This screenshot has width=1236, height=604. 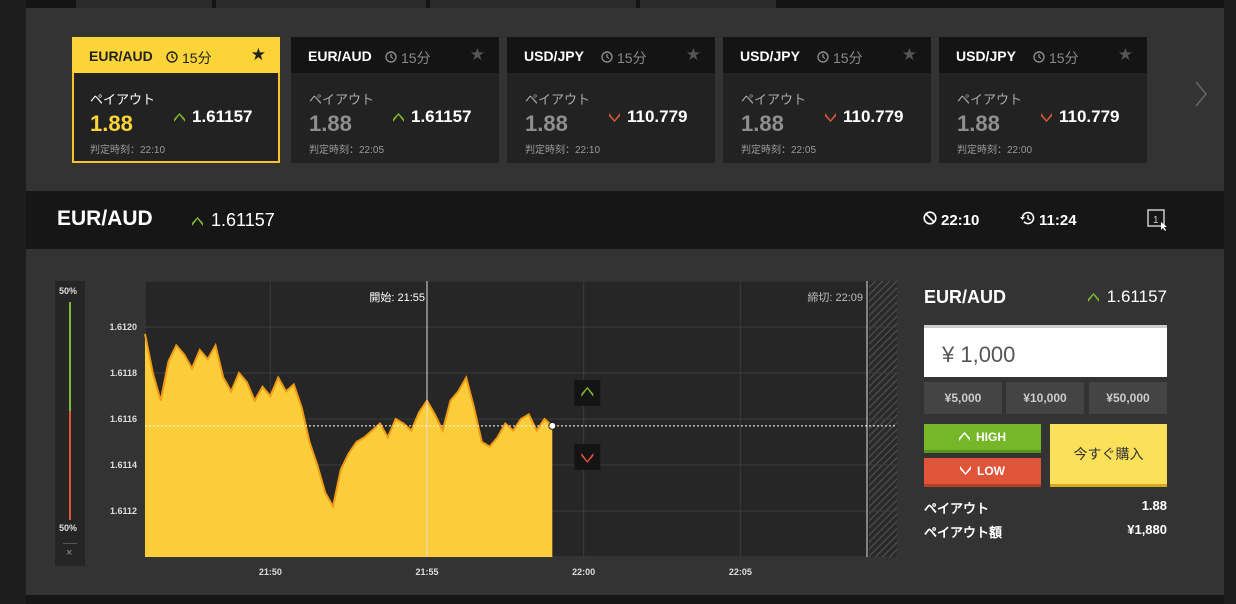 I want to click on x-tick-label: 21:50, so click(x=270, y=572).